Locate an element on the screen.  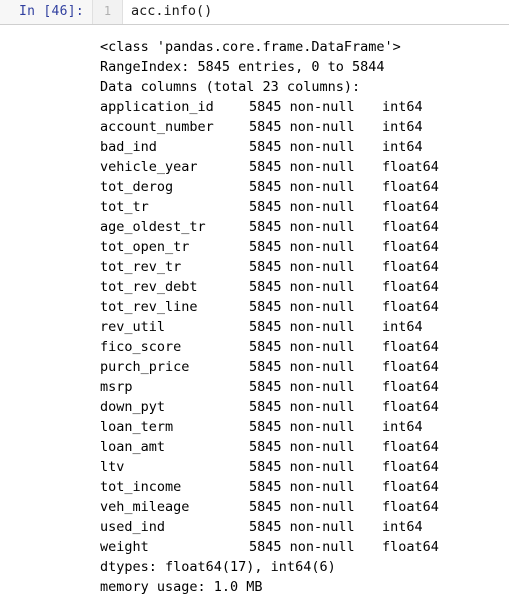
column-info-row: fico_score 5845 non-null float64 is located at coordinates (304, 347).